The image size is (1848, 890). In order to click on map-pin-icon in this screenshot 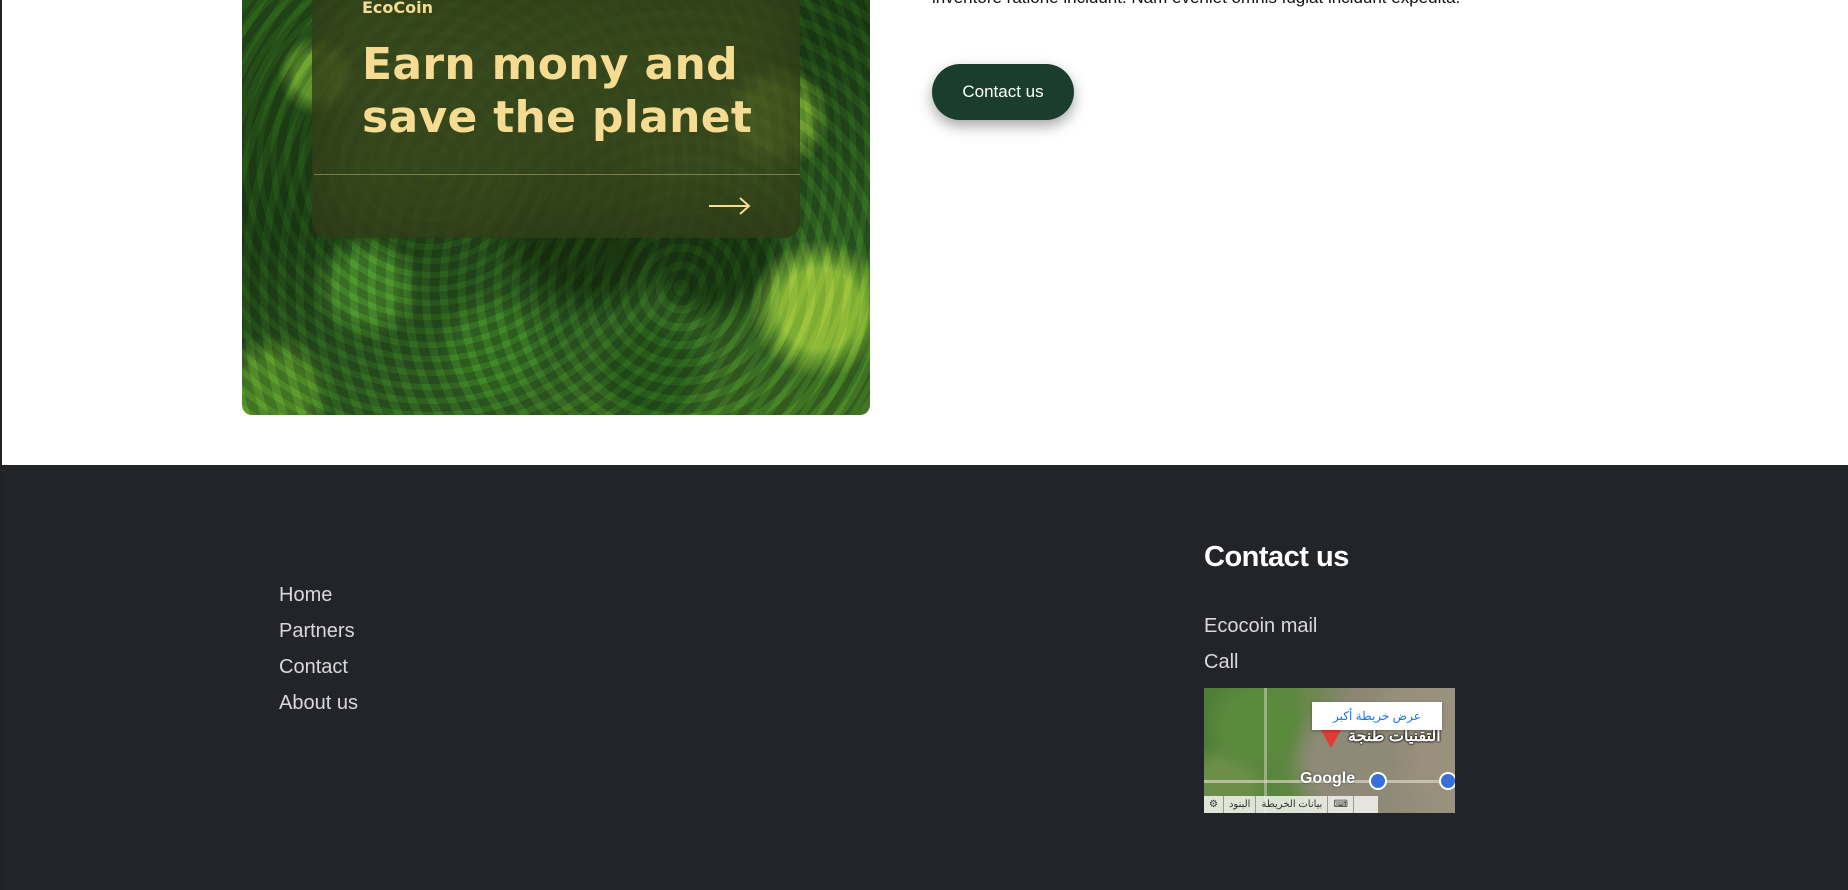, I will do `click(1331, 738)`.